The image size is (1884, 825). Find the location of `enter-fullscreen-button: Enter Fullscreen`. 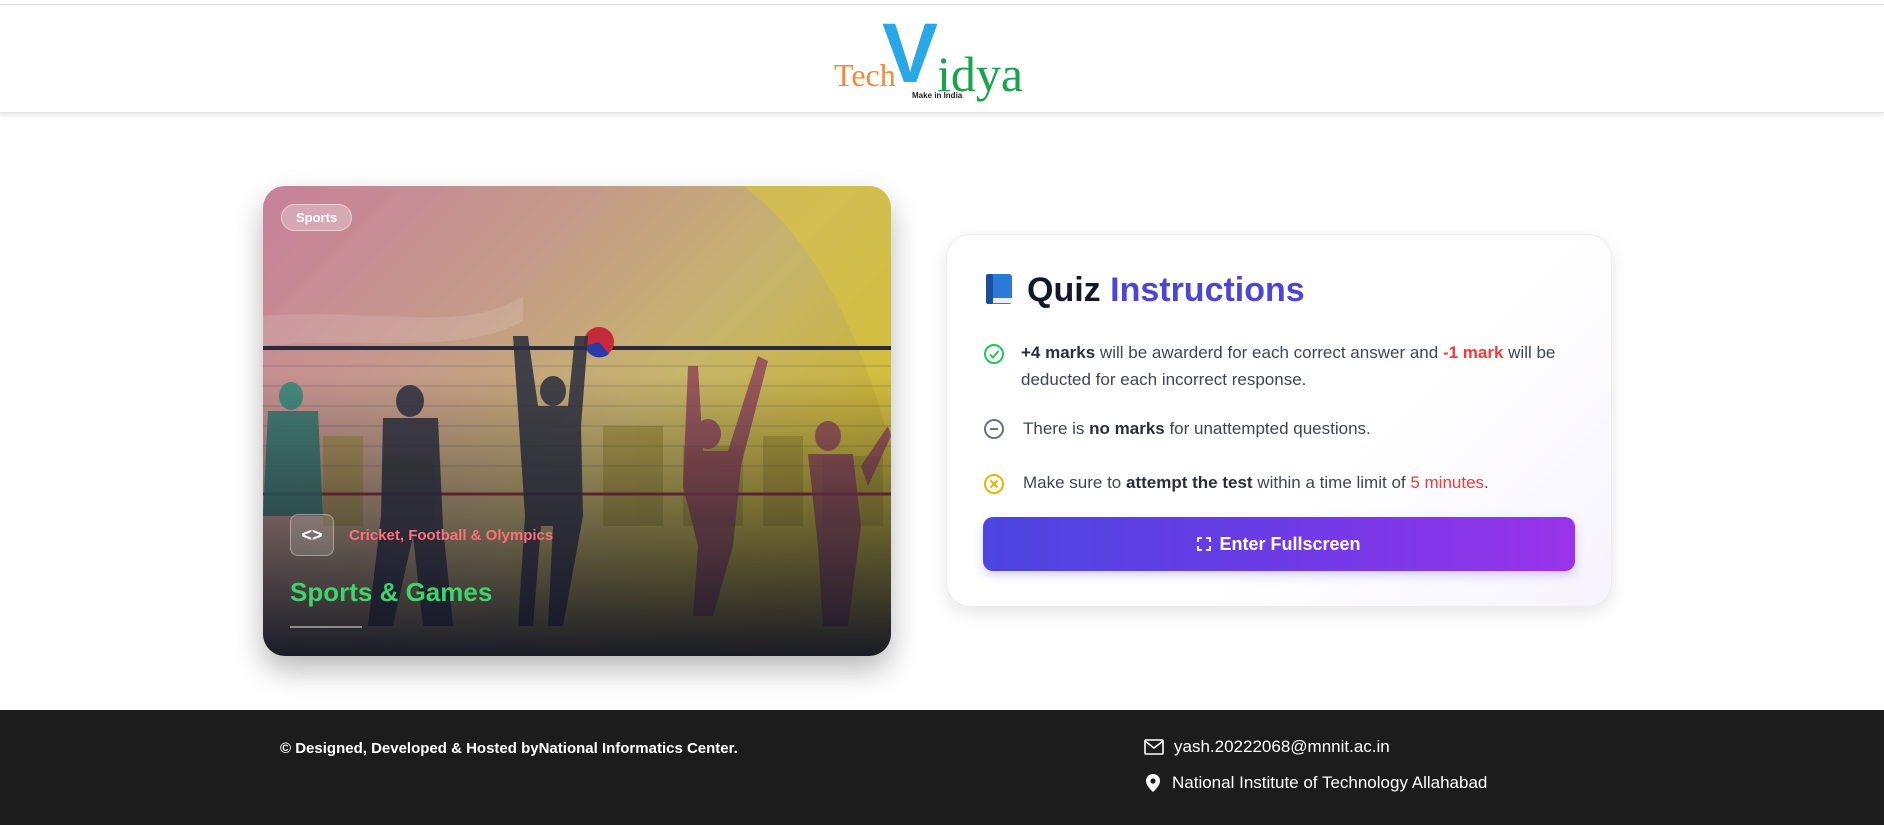

enter-fullscreen-button: Enter Fullscreen is located at coordinates (1279, 544).